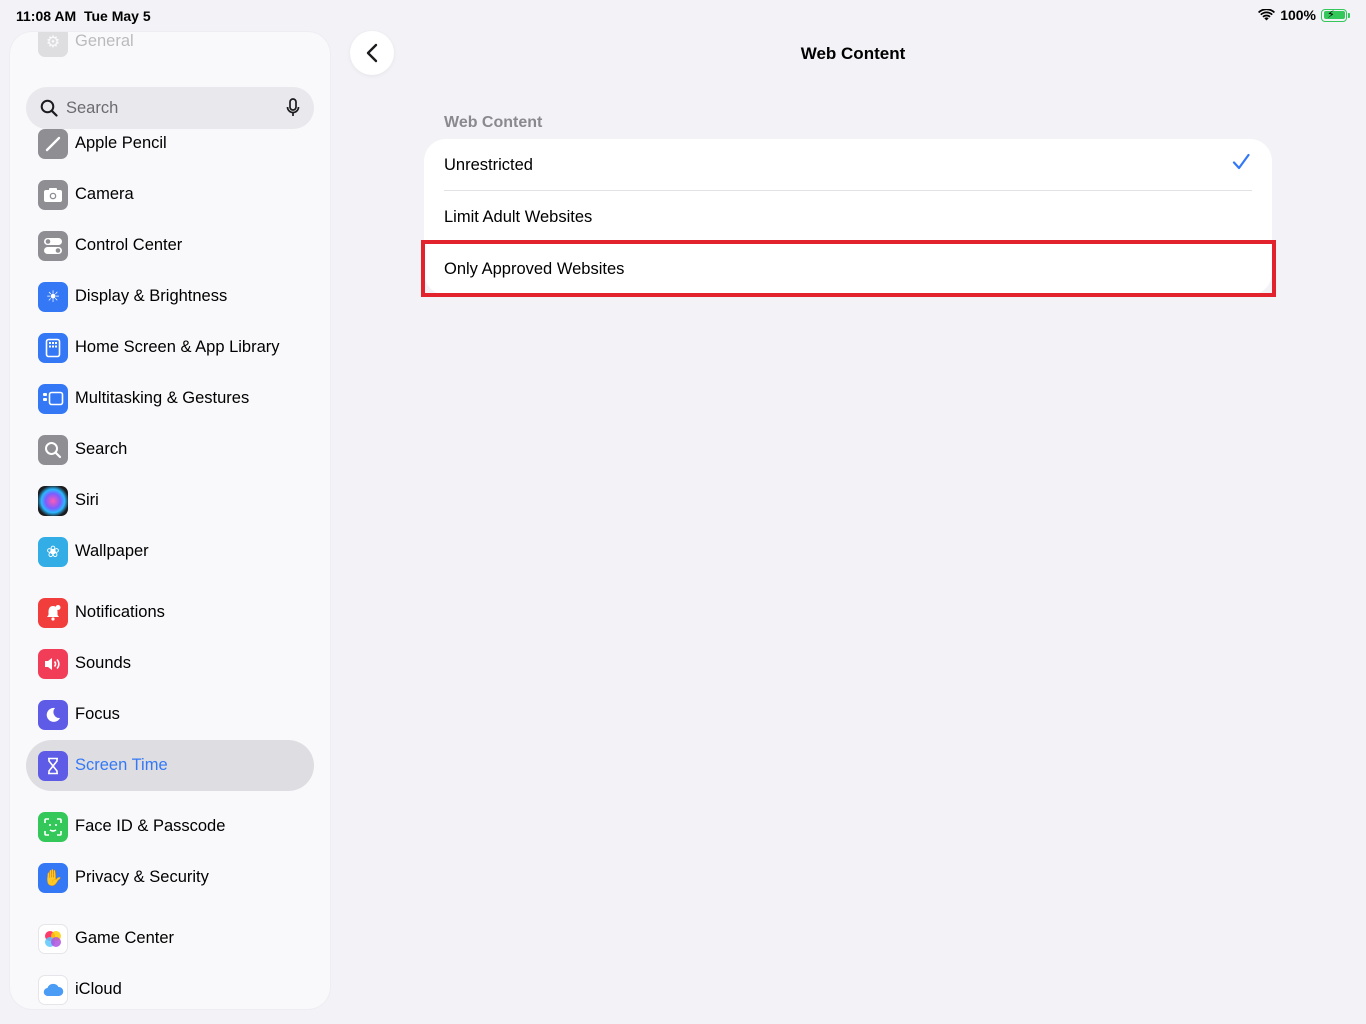 This screenshot has width=1366, height=1024. What do you see at coordinates (53, 765) in the screenshot?
I see `hourglass-icon` at bounding box center [53, 765].